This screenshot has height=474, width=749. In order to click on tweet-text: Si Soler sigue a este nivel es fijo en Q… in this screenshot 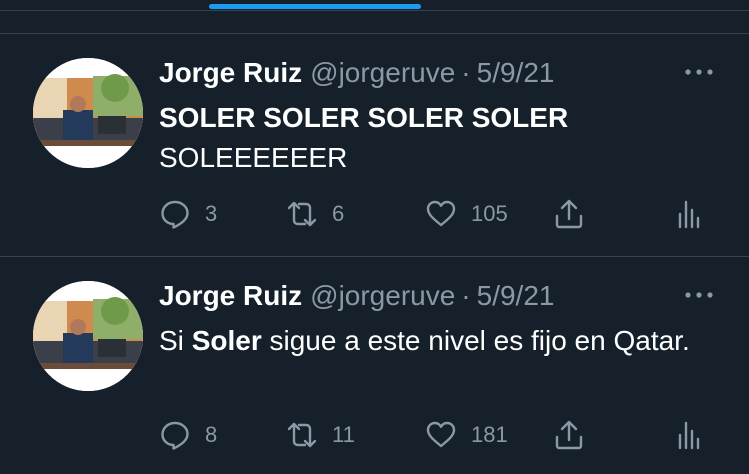, I will do `click(429, 341)`.